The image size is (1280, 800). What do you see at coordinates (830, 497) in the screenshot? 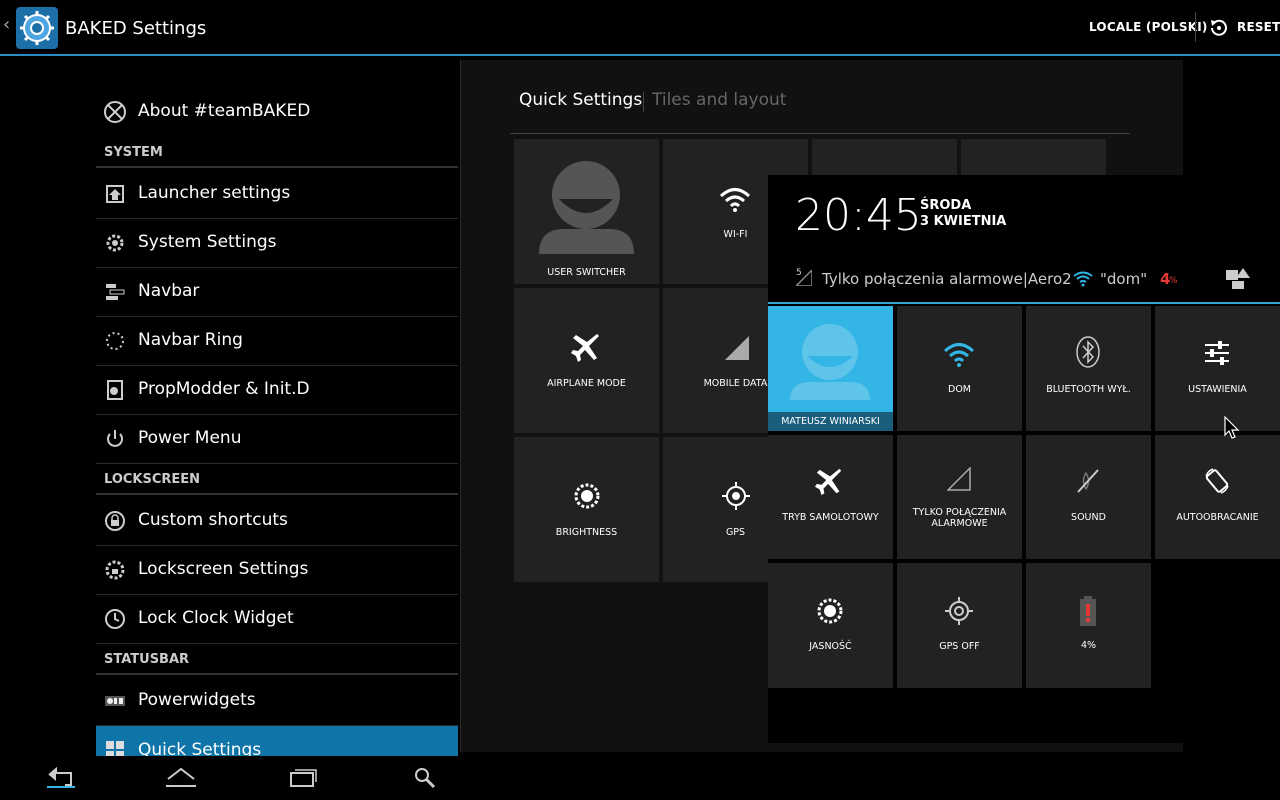
I see `qs-tile-airplane: TRYB SAMOLOTOWY` at bounding box center [830, 497].